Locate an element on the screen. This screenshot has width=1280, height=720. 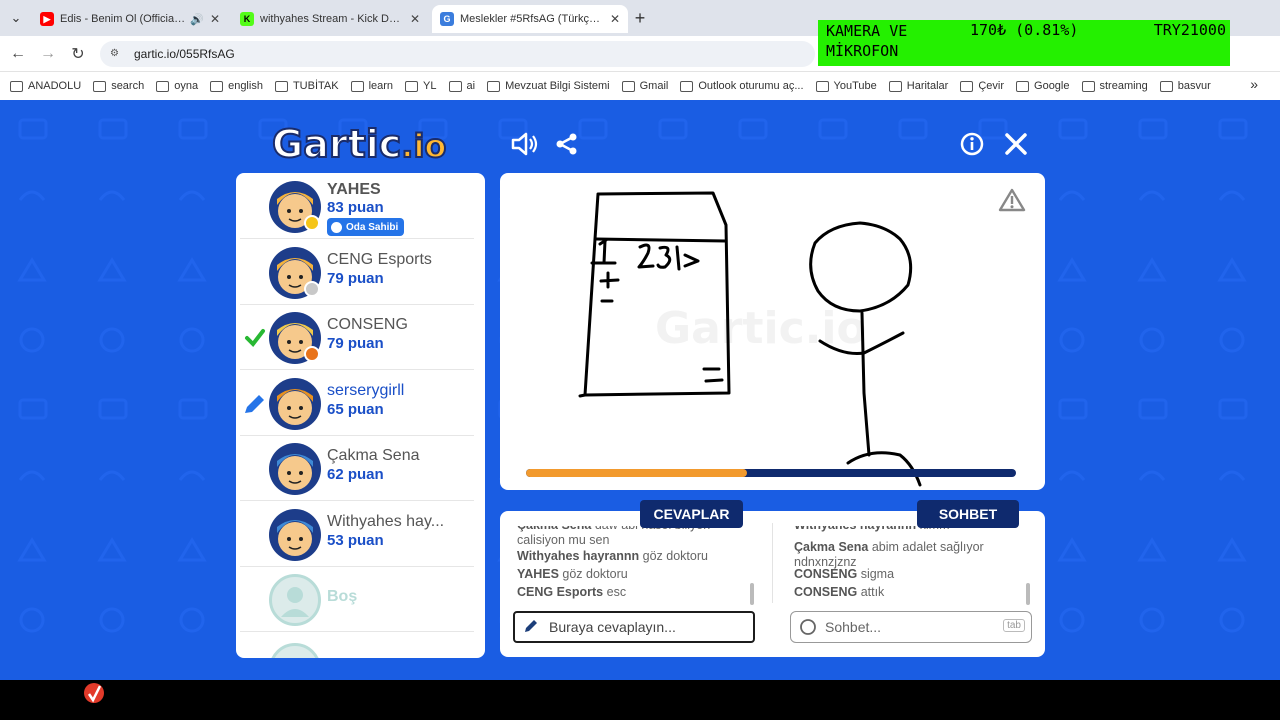
player-row: Çakma Sena 62 puan is located at coordinates (357, 469).